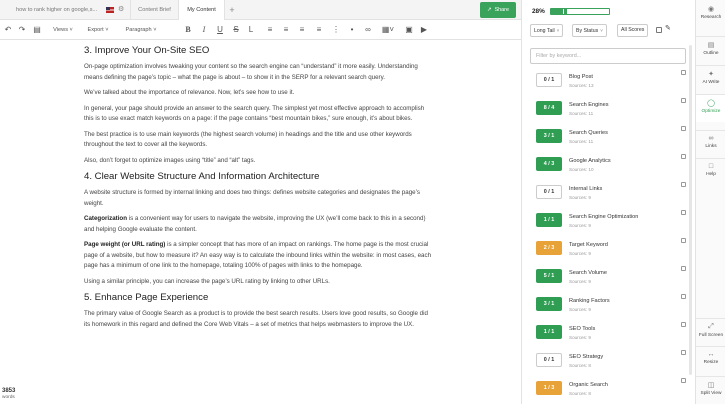 The width and height of the screenshot is (725, 404). I want to click on keyword-row: 0 / 1 Blog Post Sources: 13, so click(608, 82).